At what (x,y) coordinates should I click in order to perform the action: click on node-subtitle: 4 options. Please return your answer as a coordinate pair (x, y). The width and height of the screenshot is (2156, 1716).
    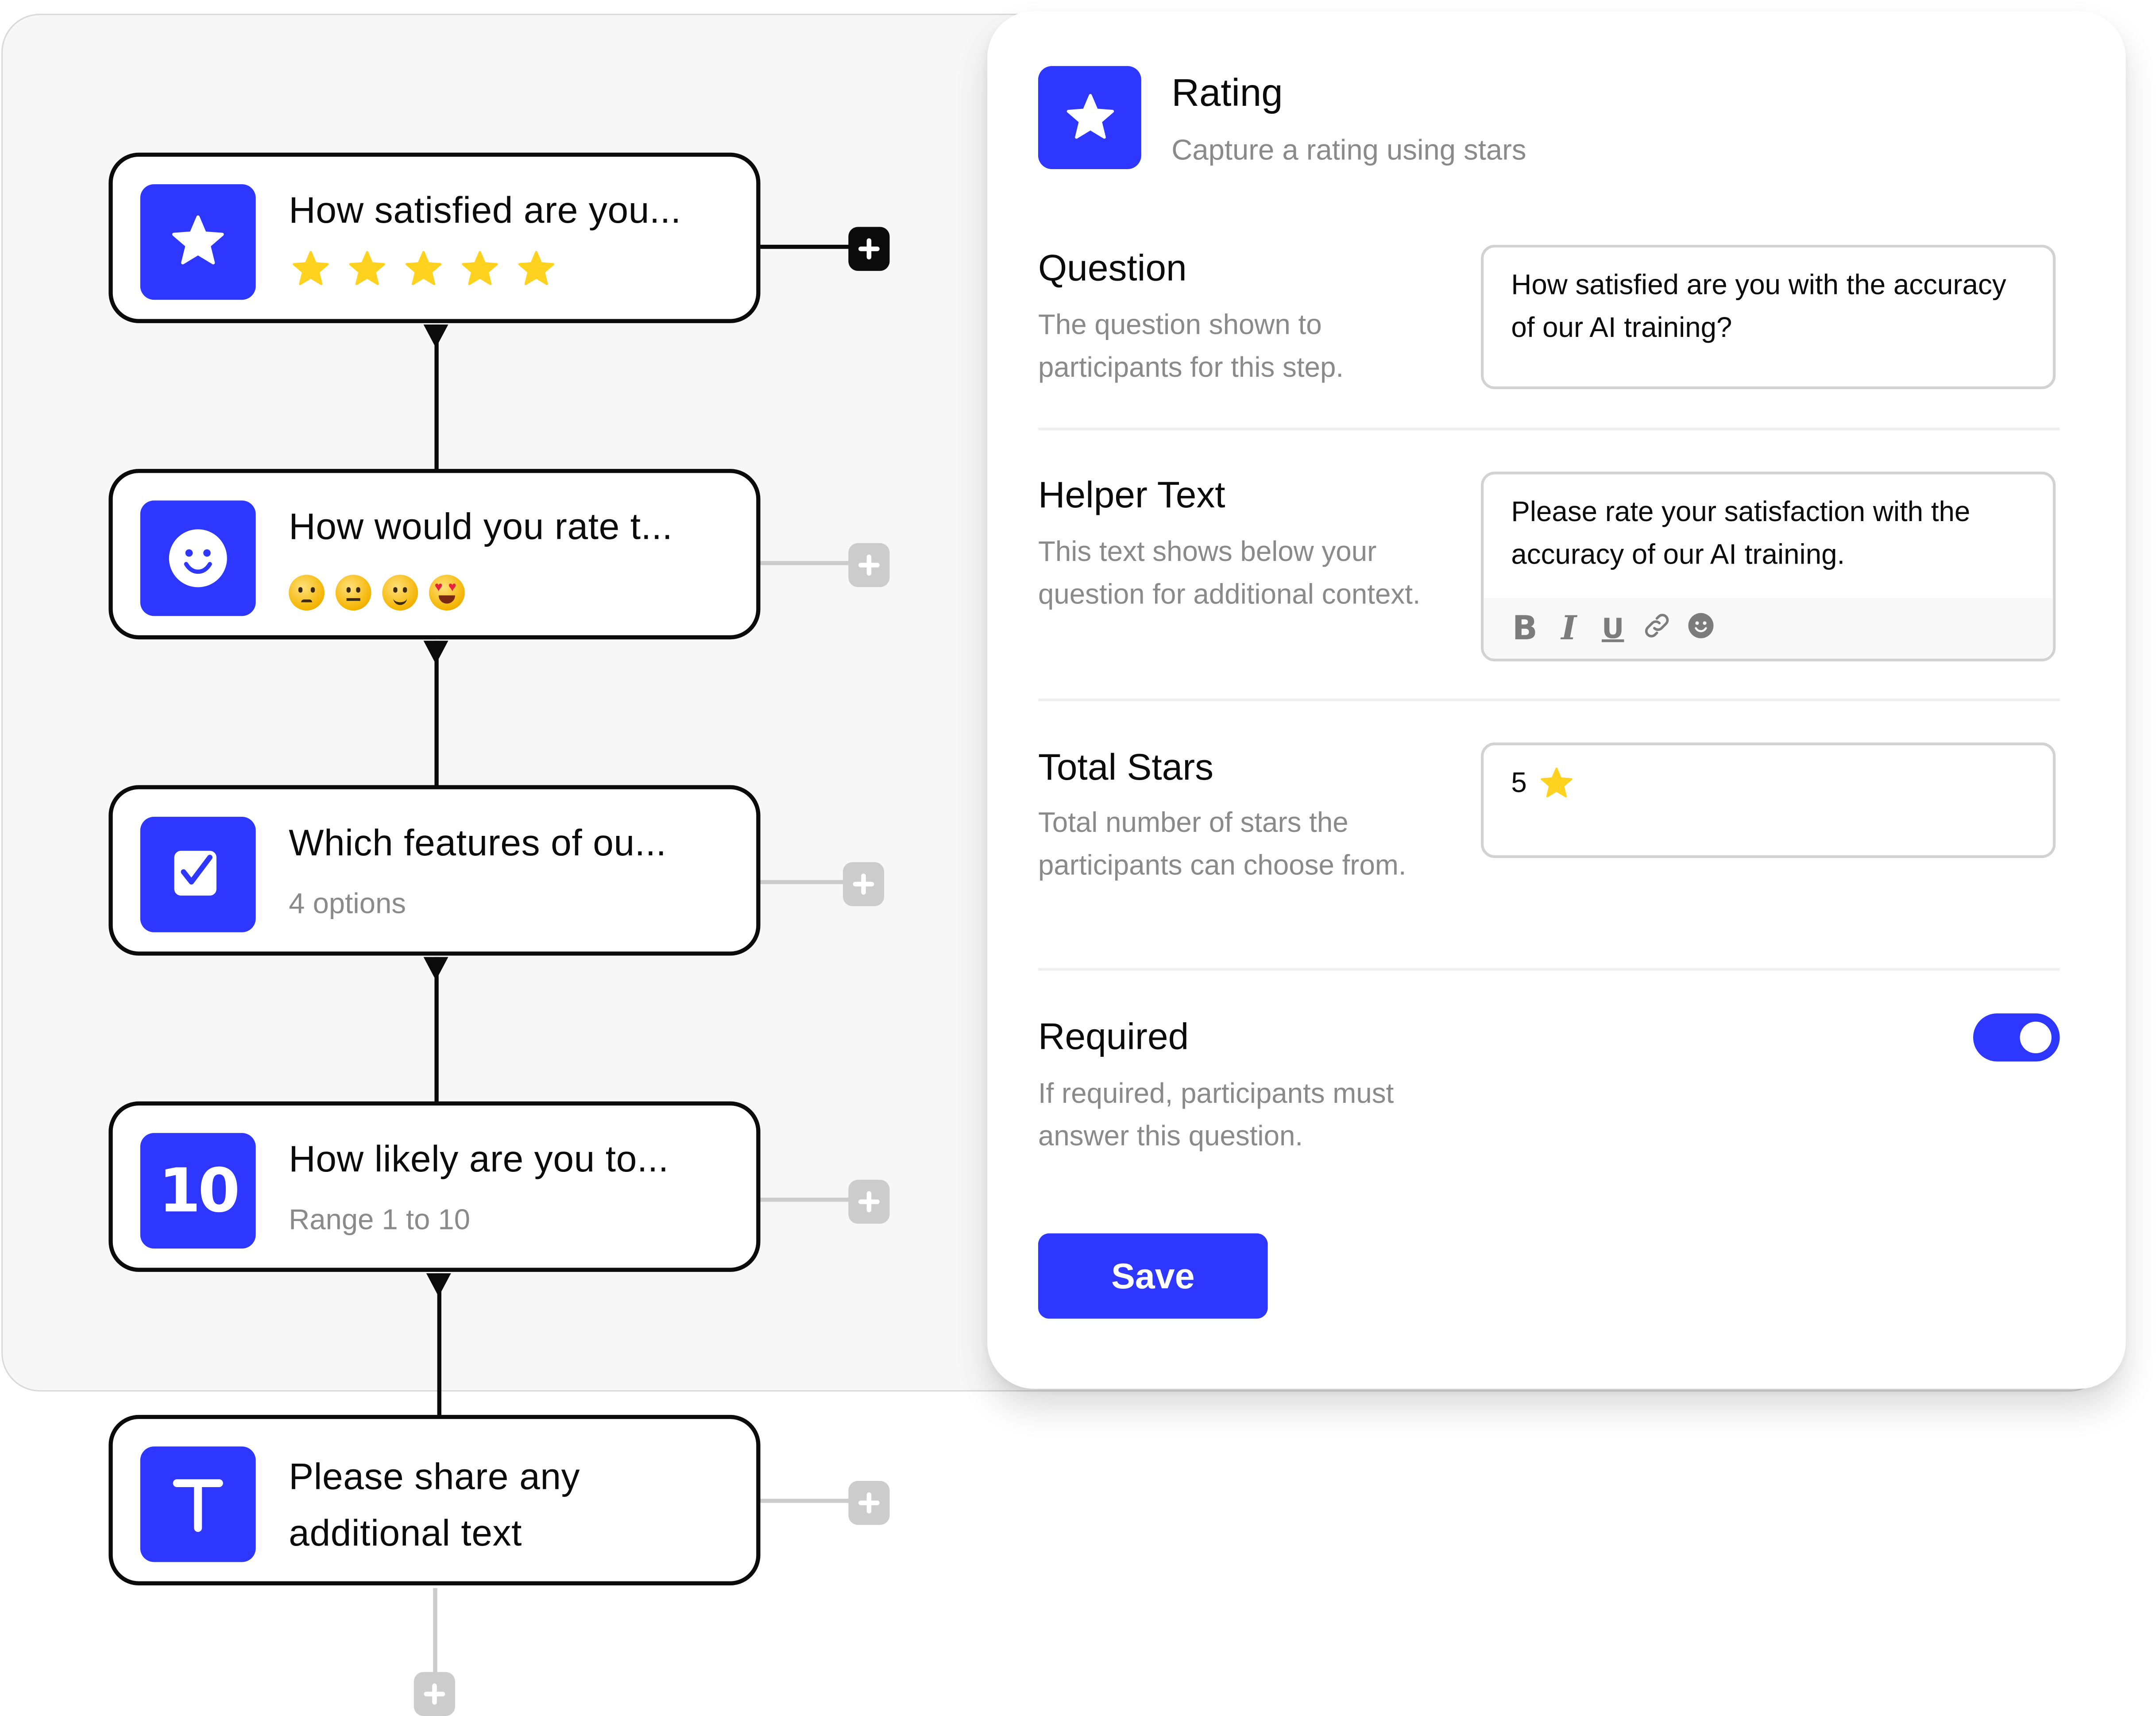
    Looking at the image, I should click on (347, 904).